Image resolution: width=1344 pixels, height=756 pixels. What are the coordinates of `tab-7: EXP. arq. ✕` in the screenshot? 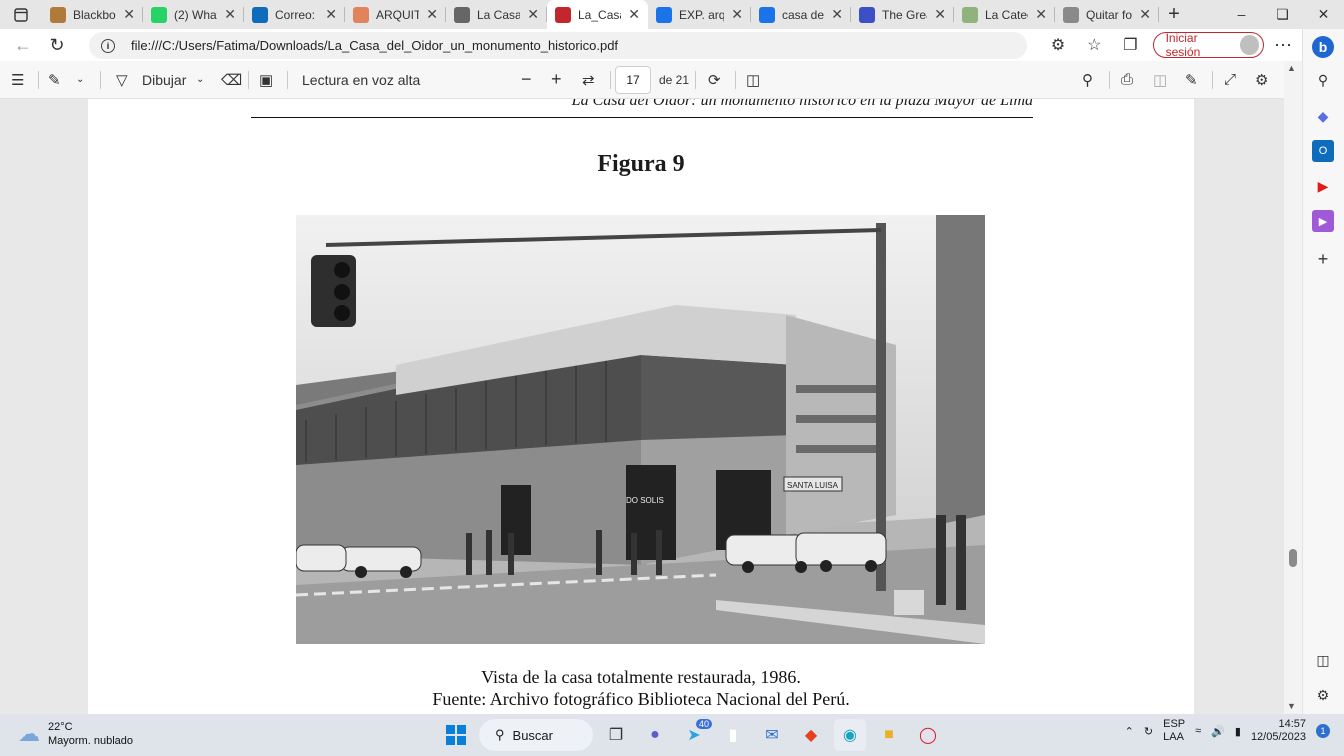 It's located at (699, 14).